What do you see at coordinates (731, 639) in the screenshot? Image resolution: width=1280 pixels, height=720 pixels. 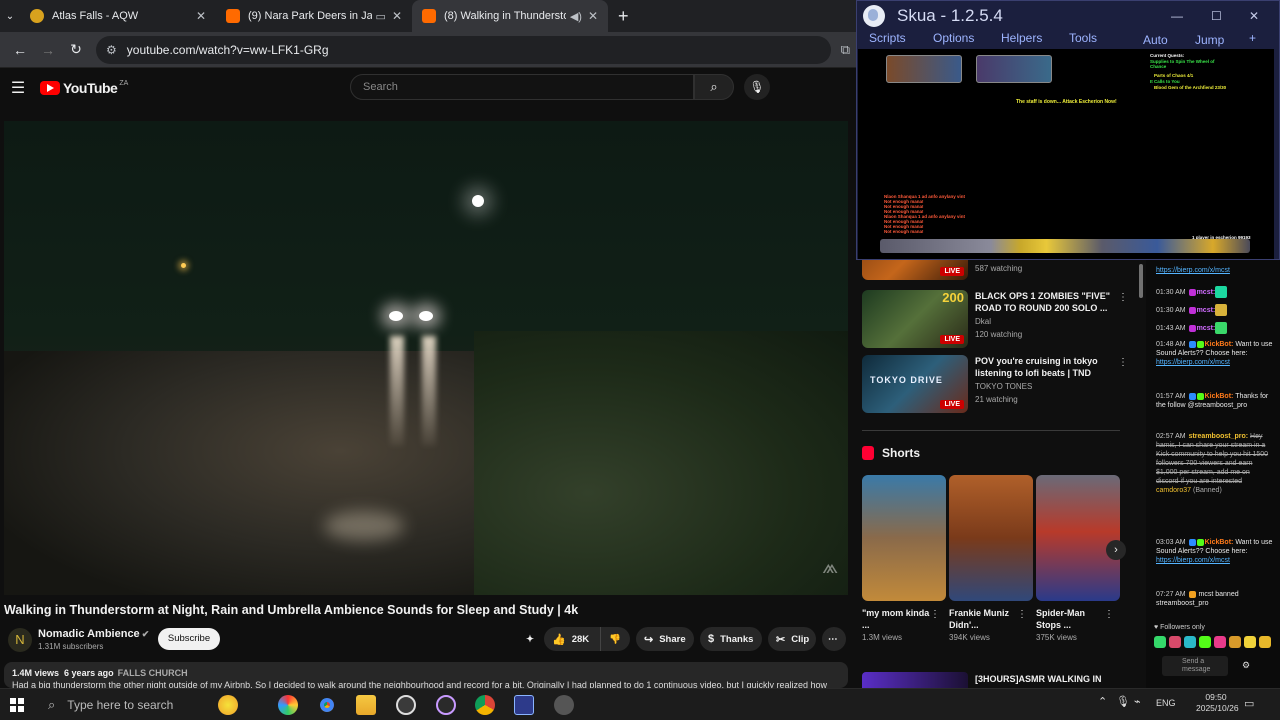 I see `thanks-button: $ Thanks` at bounding box center [731, 639].